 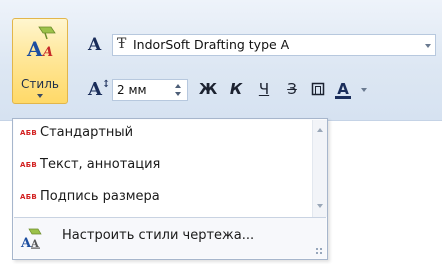 I want to click on font-name-combo: Ŧ IndorSoft Drafting type A, so click(x=274, y=45).